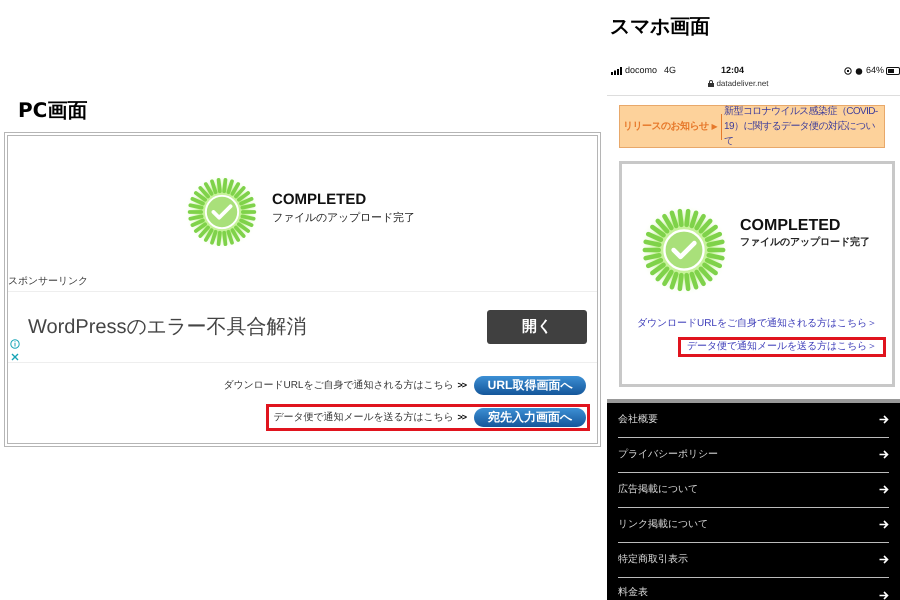 This screenshot has width=900, height=600. I want to click on alarm-icon, so click(858, 70).